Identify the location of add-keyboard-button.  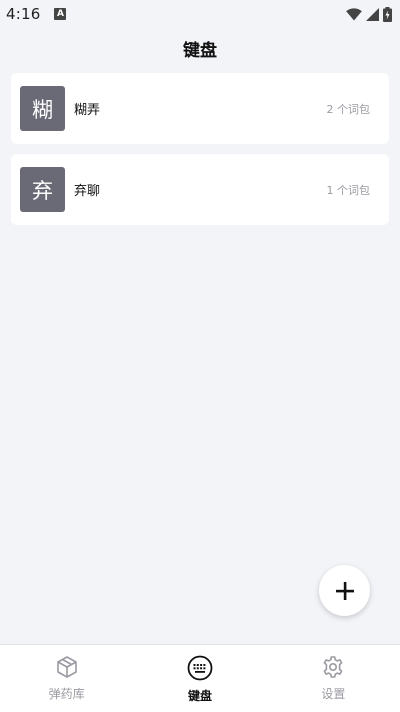
(344, 590).